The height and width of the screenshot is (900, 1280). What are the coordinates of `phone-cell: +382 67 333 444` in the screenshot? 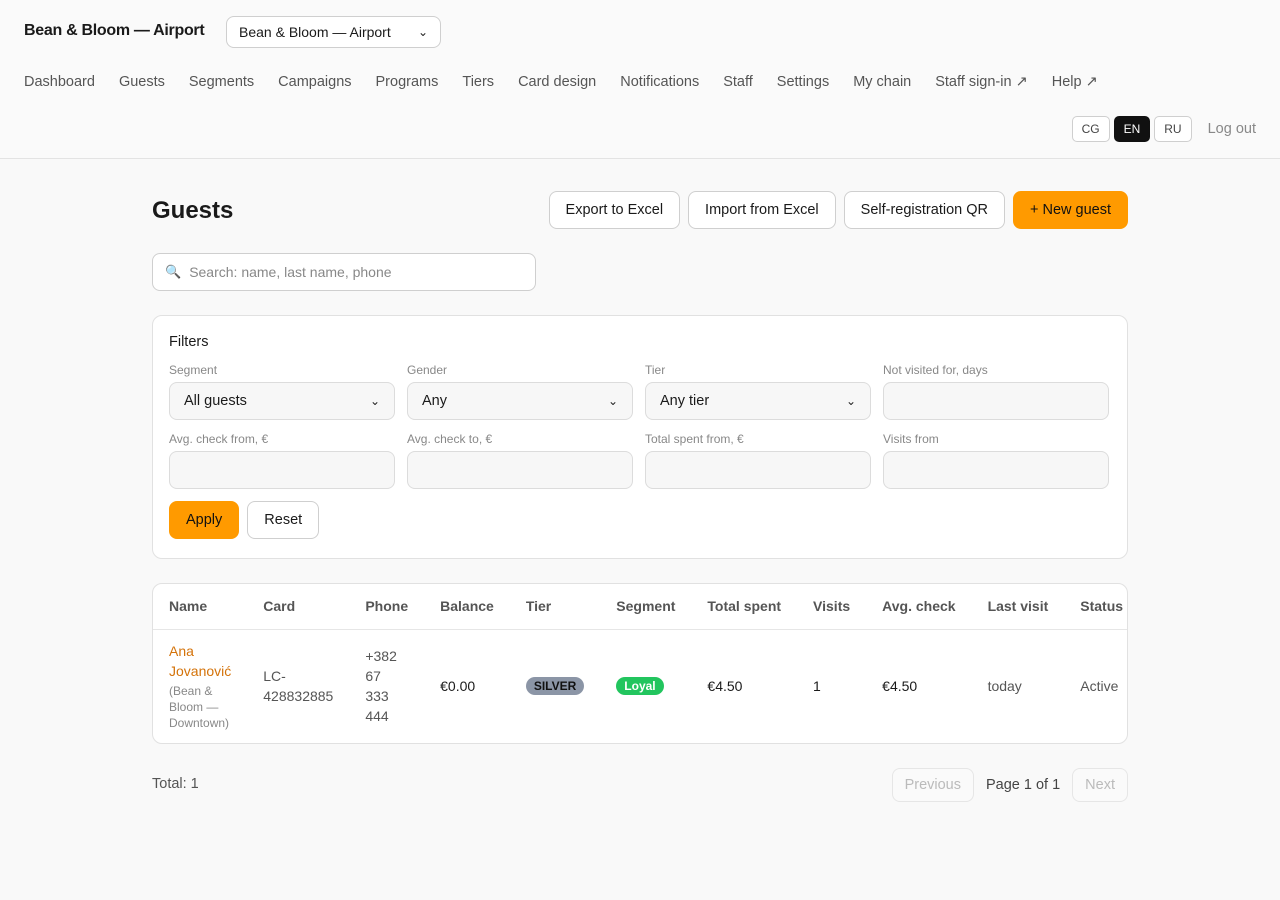 It's located at (381, 686).